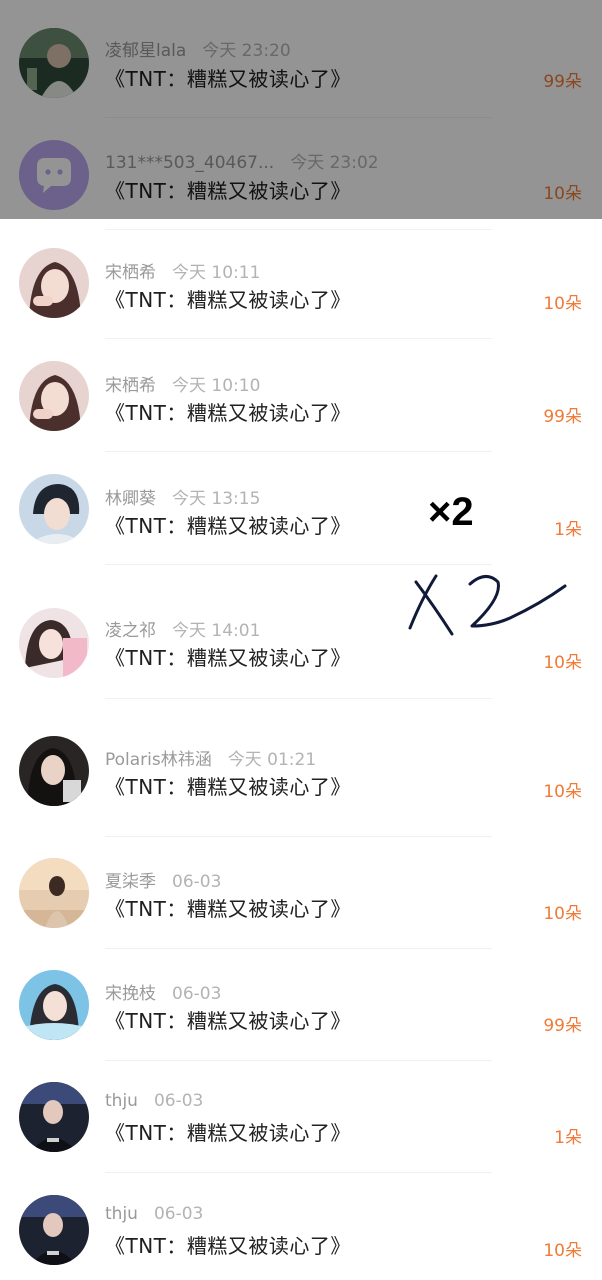 This screenshot has height=1280, width=602. Describe the element at coordinates (301, 395) in the screenshot. I see `list-item: 宋栖希 今天 10:10 《TNT：糟糕又被读心了》 99朵` at that location.